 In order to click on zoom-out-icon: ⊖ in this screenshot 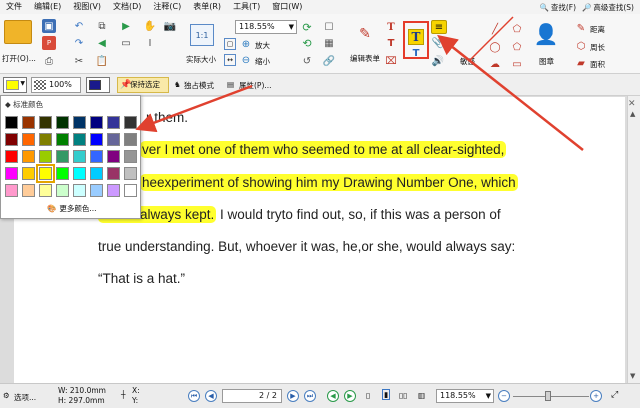, I will do `click(246, 60)`.